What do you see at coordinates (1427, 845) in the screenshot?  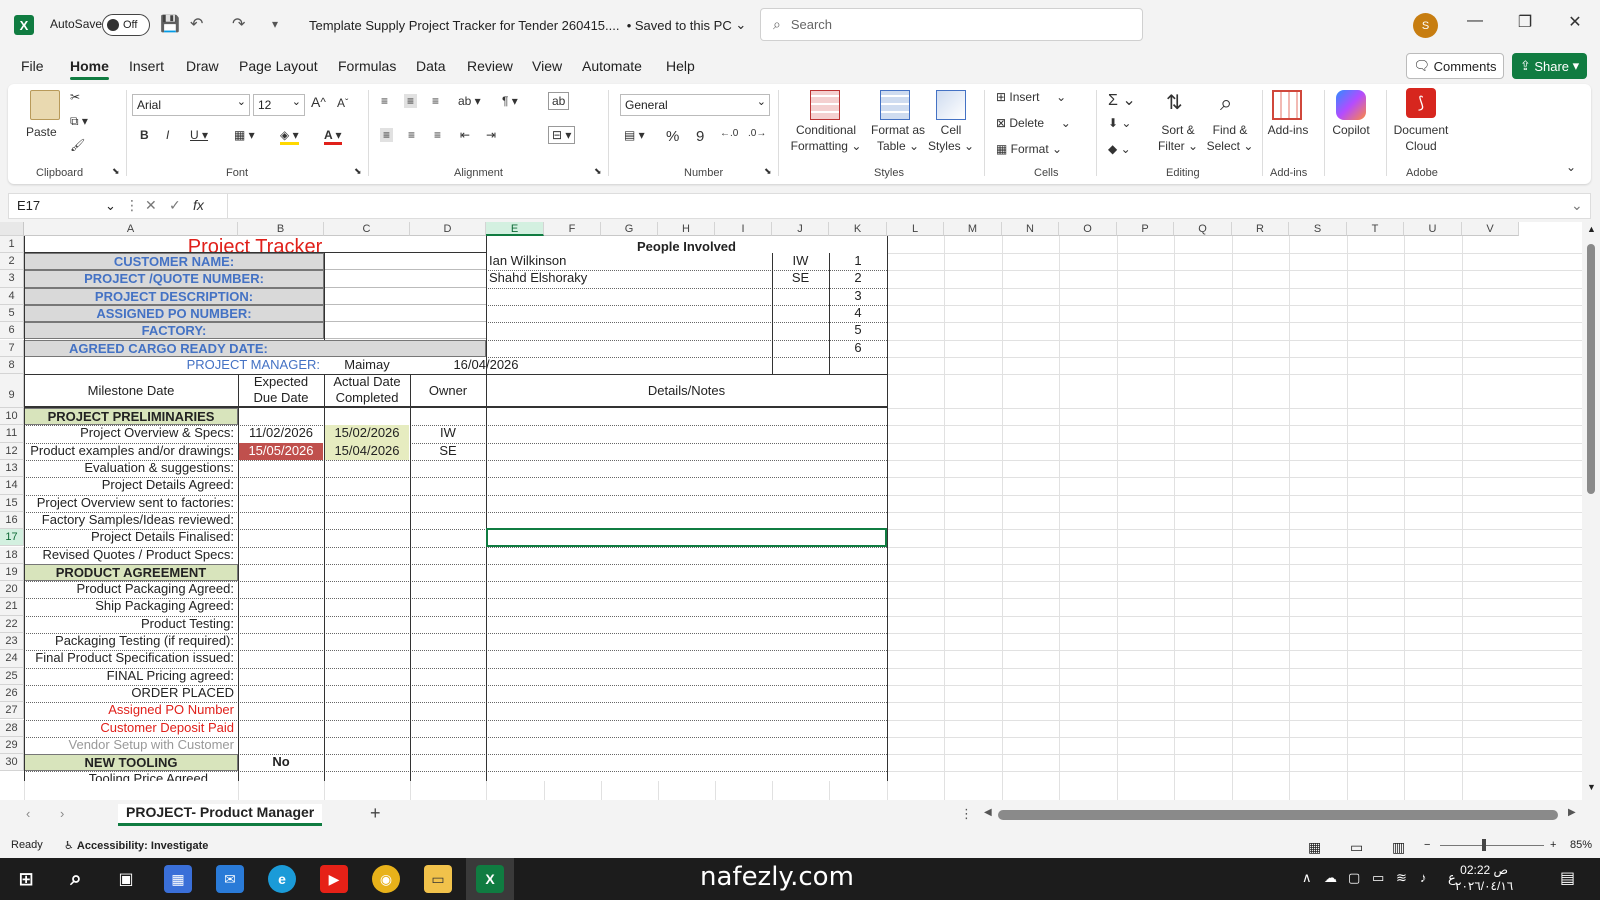 I see `zoom-out-icon: −` at bounding box center [1427, 845].